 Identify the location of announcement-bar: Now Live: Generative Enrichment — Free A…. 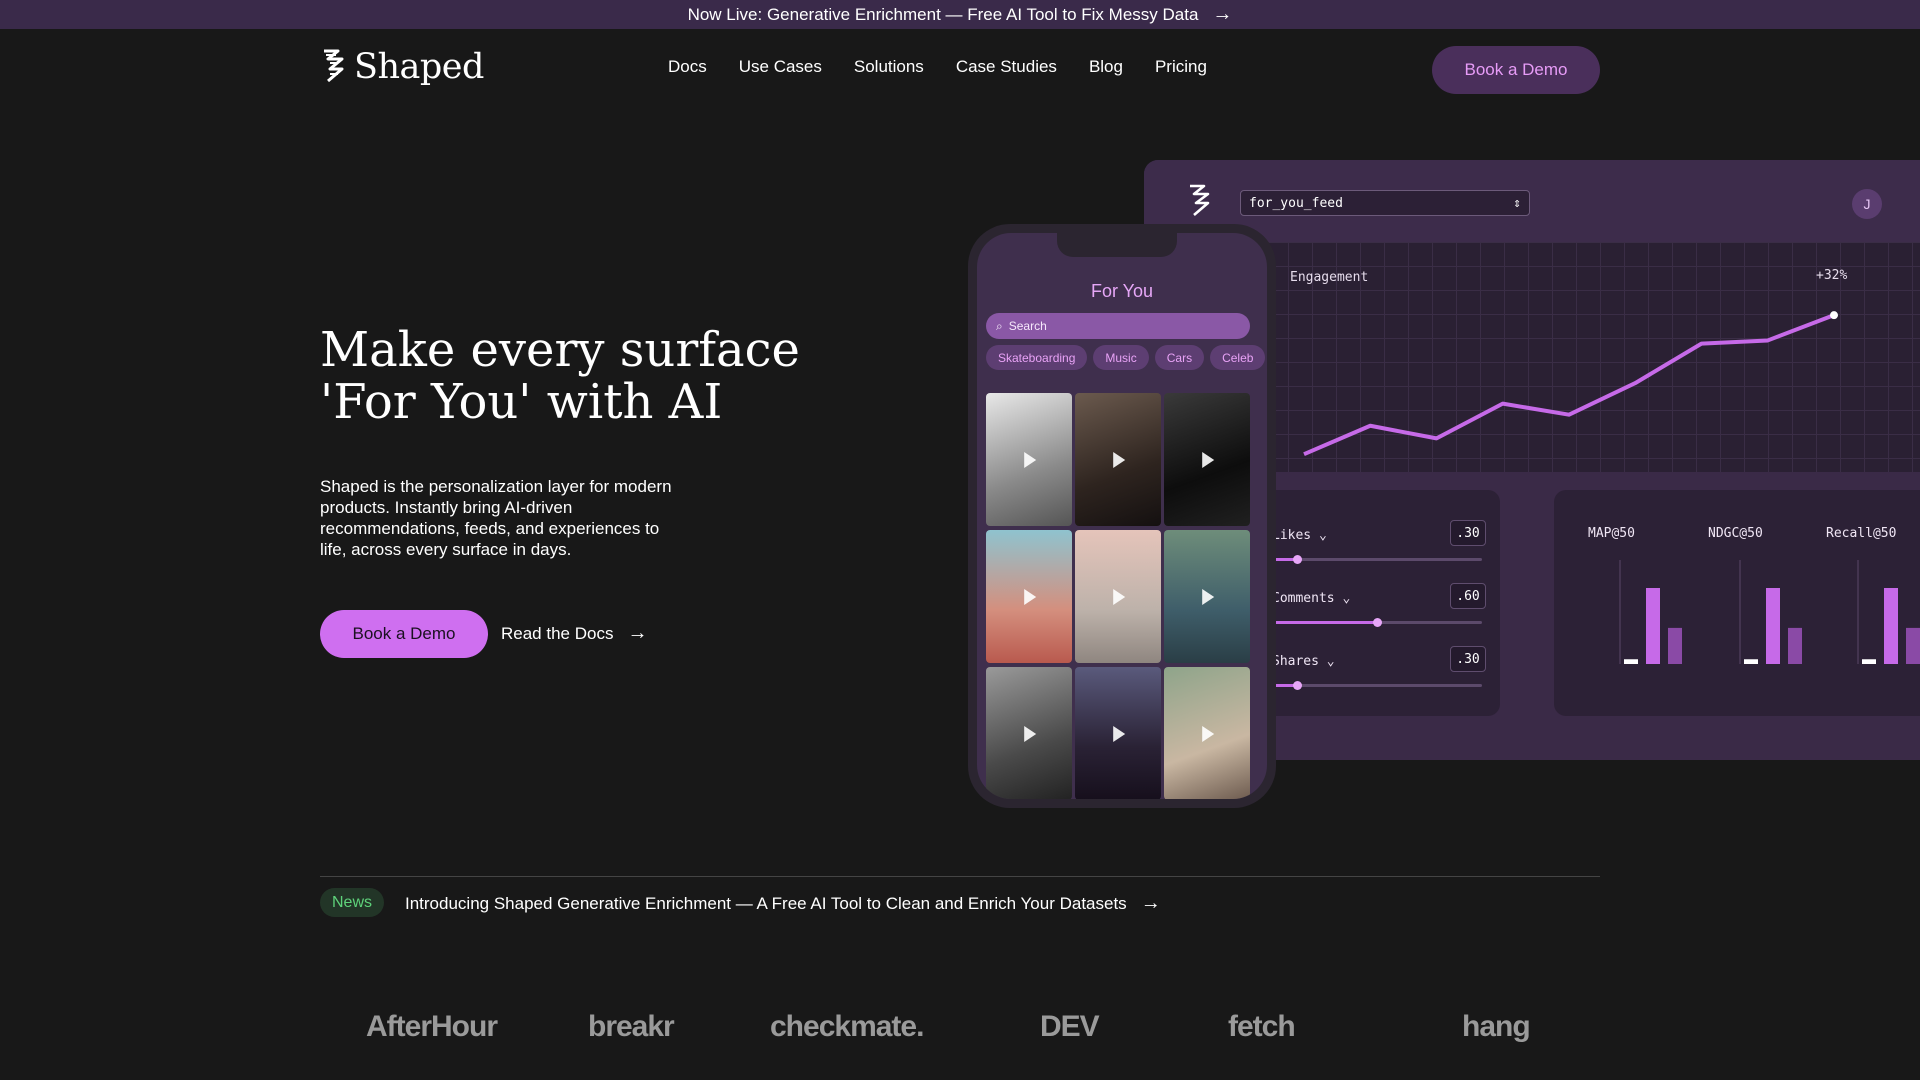
(960, 14).